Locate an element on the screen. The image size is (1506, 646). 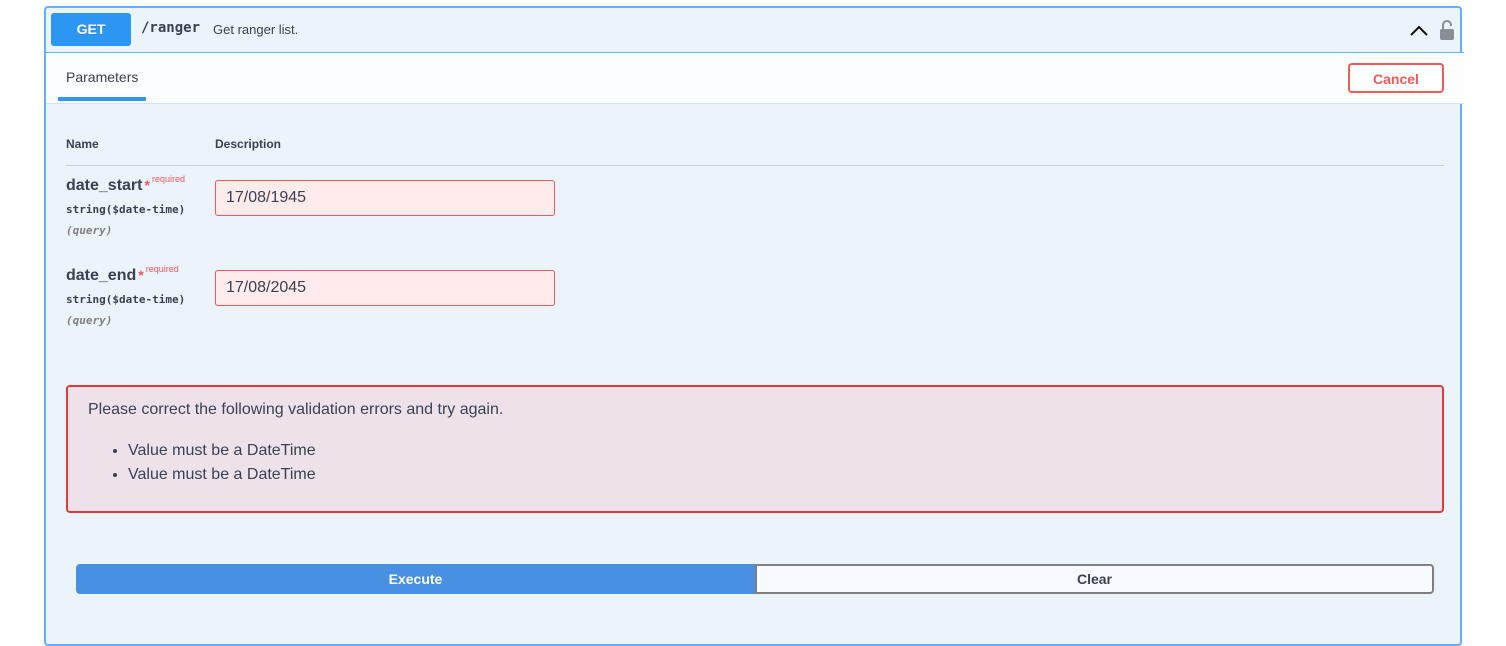
execute-button: Execute is located at coordinates (415, 579).